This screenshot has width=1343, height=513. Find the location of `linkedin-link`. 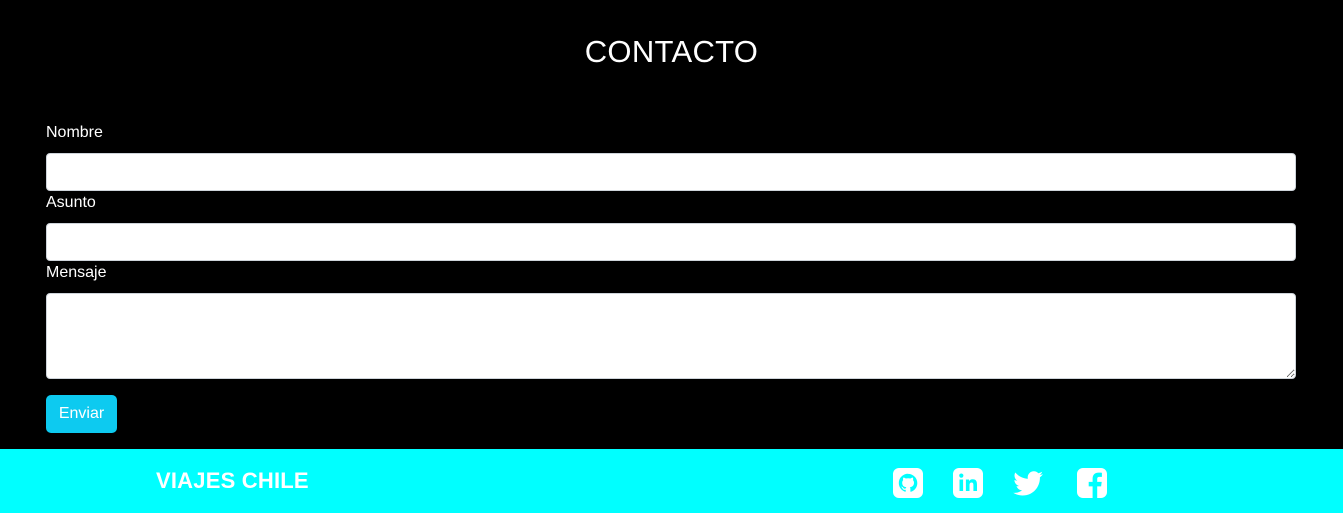

linkedin-link is located at coordinates (968, 483).